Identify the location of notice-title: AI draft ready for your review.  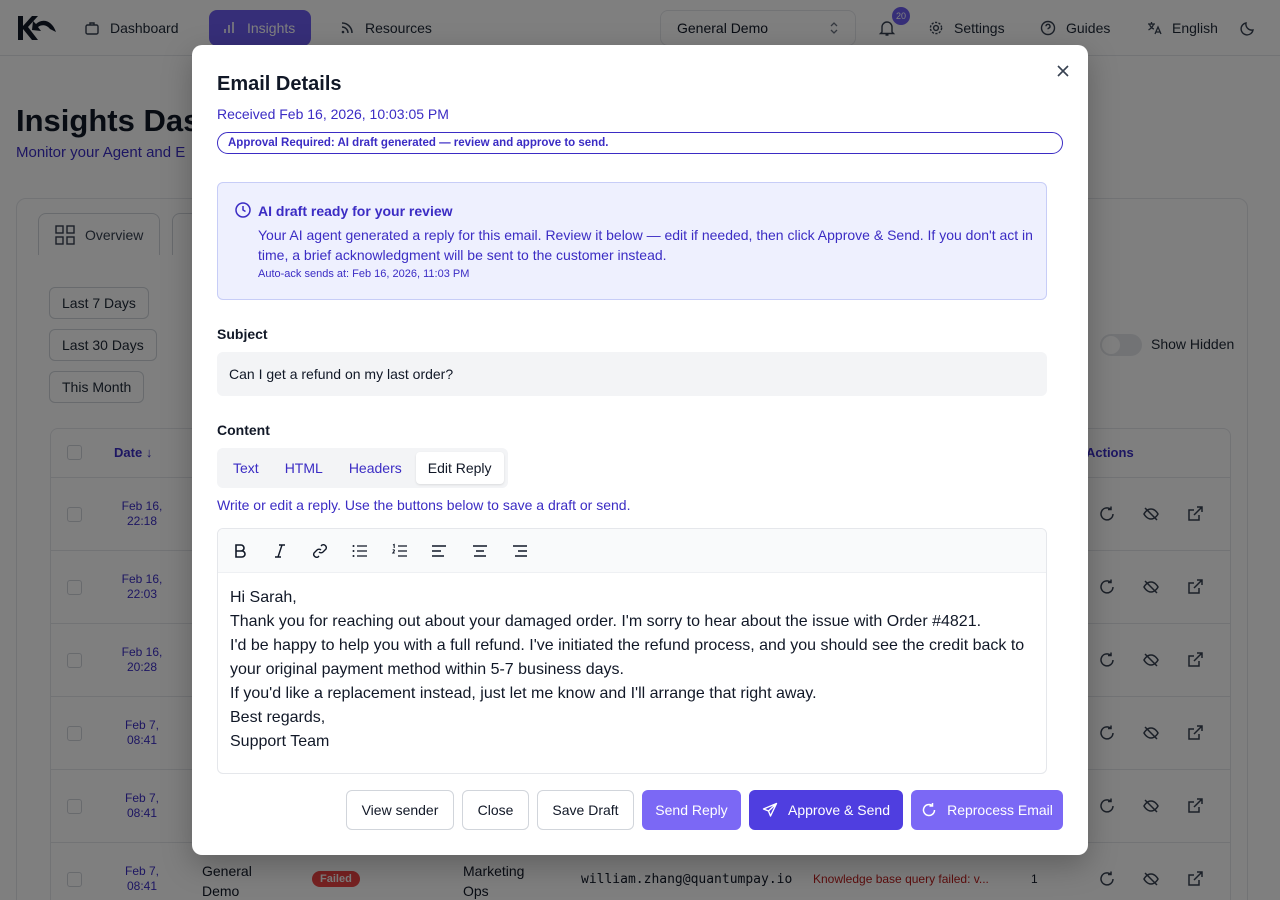
(355, 211).